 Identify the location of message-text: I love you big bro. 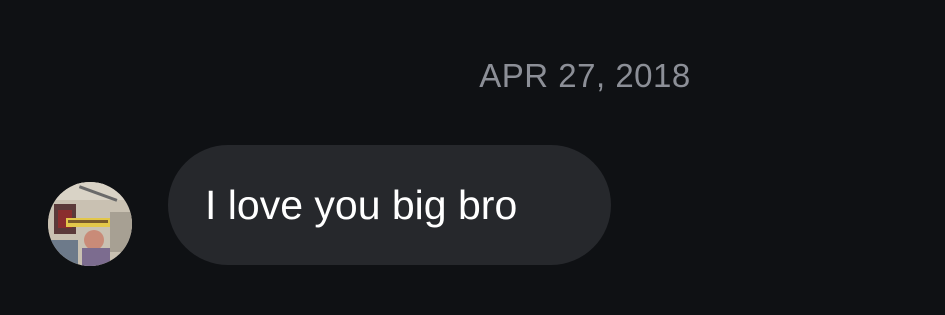
(361, 205).